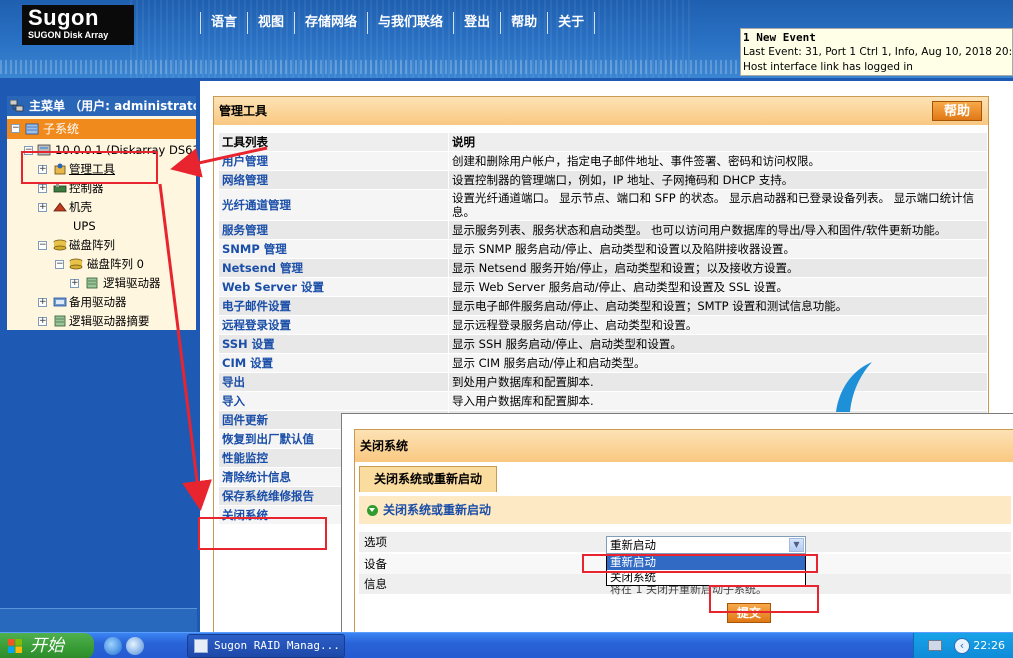 The height and width of the screenshot is (658, 1013). Describe the element at coordinates (89, 167) in the screenshot. I see `annotation-box-admin-tools` at that location.